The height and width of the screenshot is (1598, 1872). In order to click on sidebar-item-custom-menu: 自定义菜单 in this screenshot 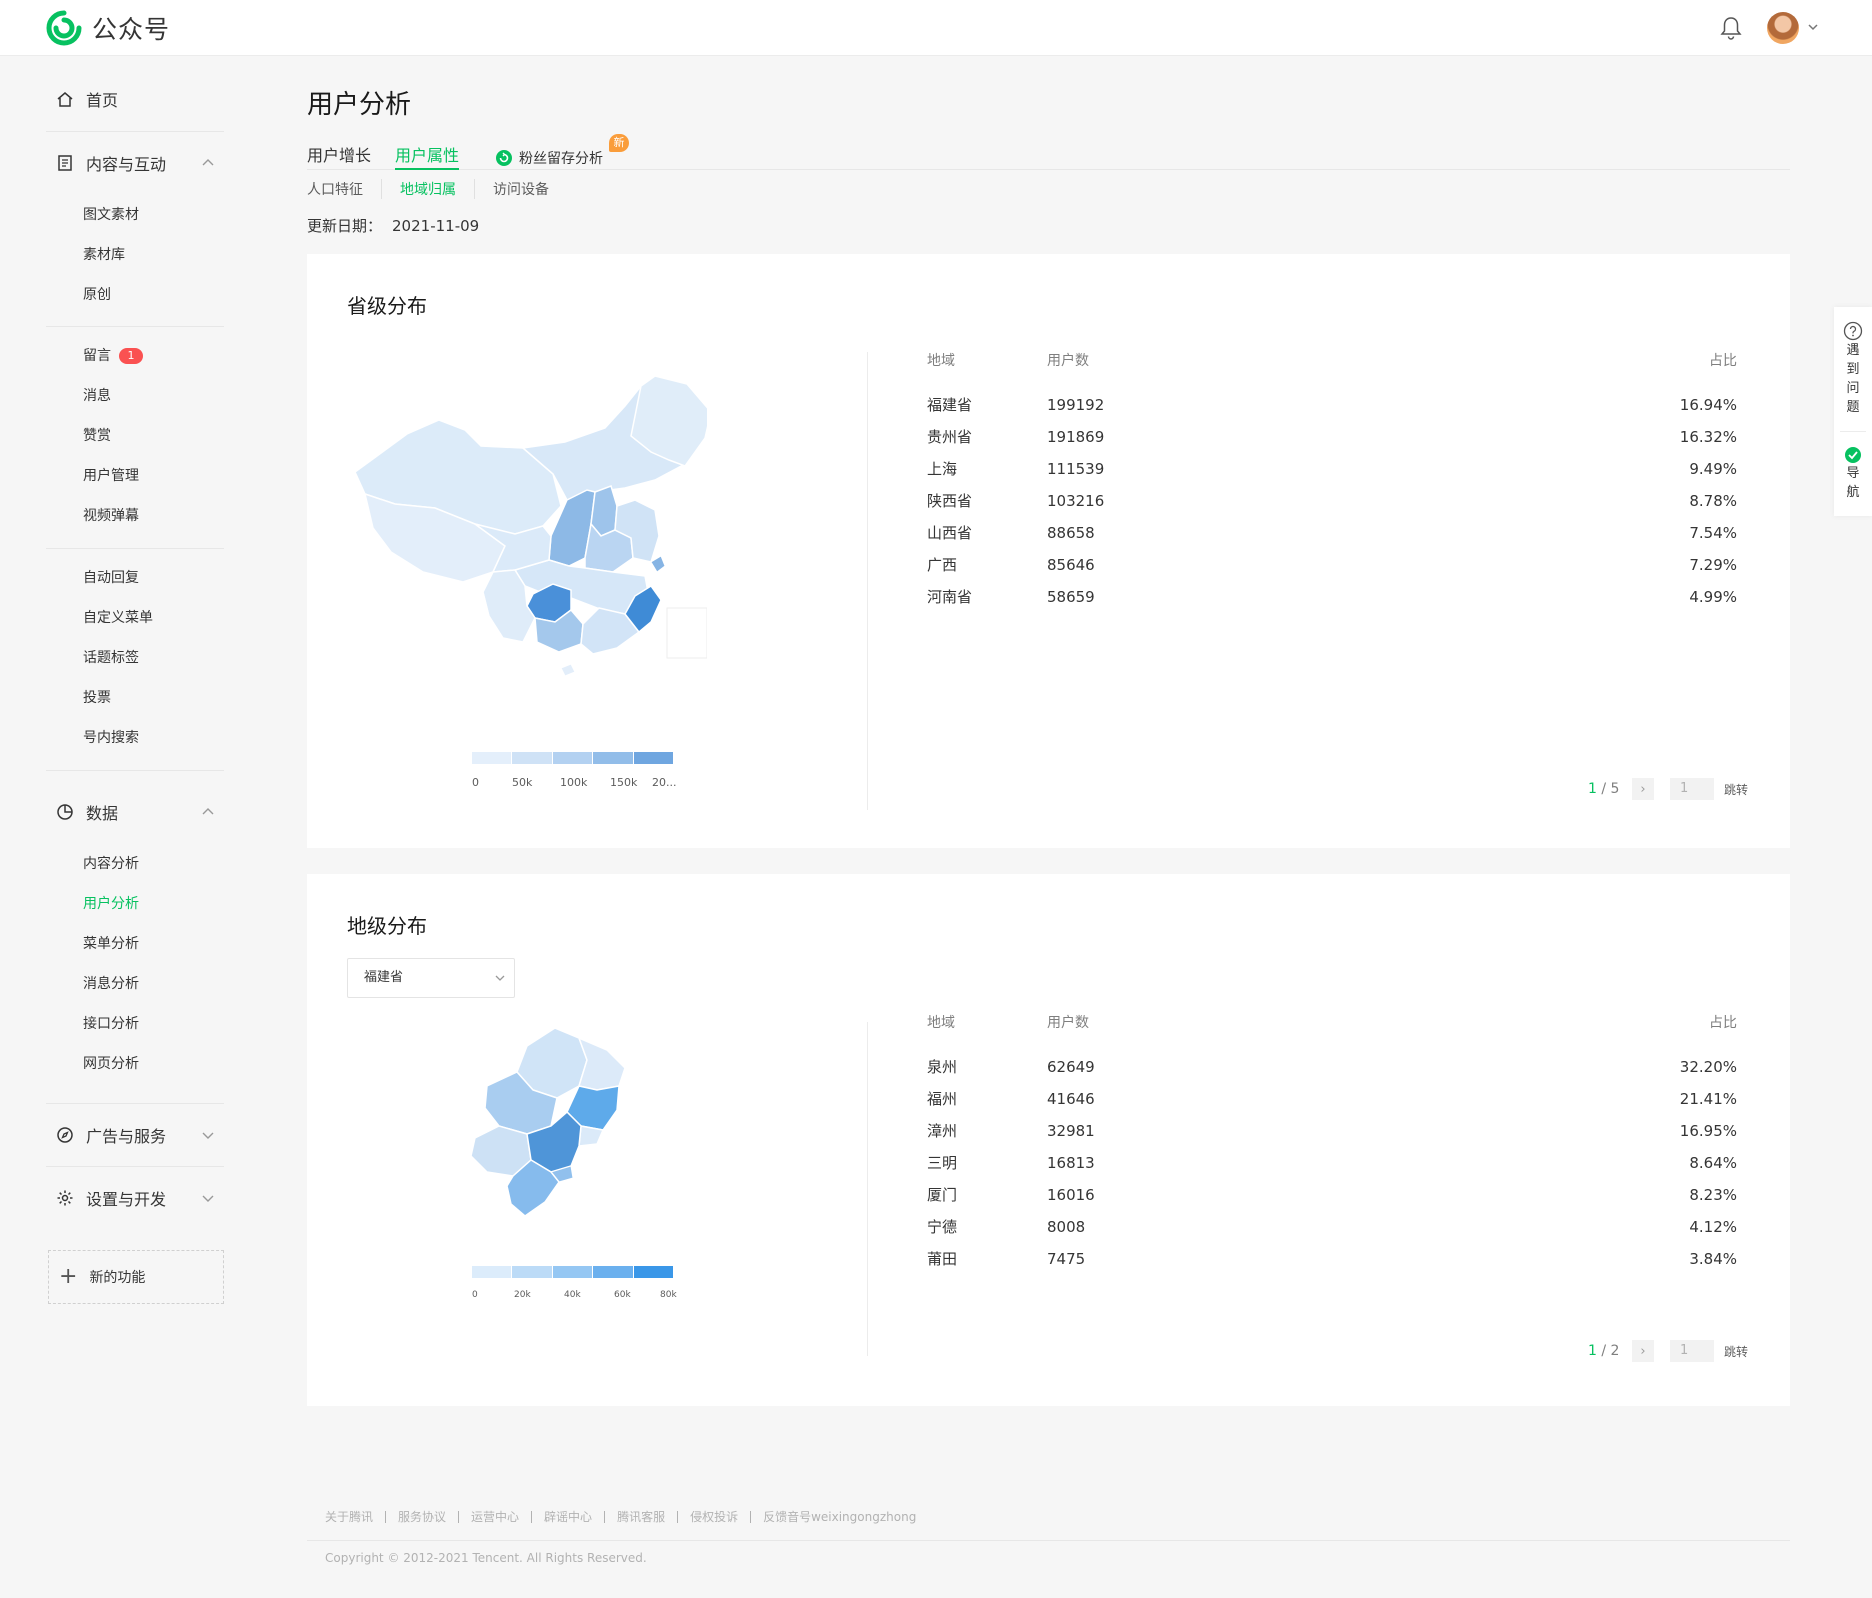, I will do `click(118, 618)`.